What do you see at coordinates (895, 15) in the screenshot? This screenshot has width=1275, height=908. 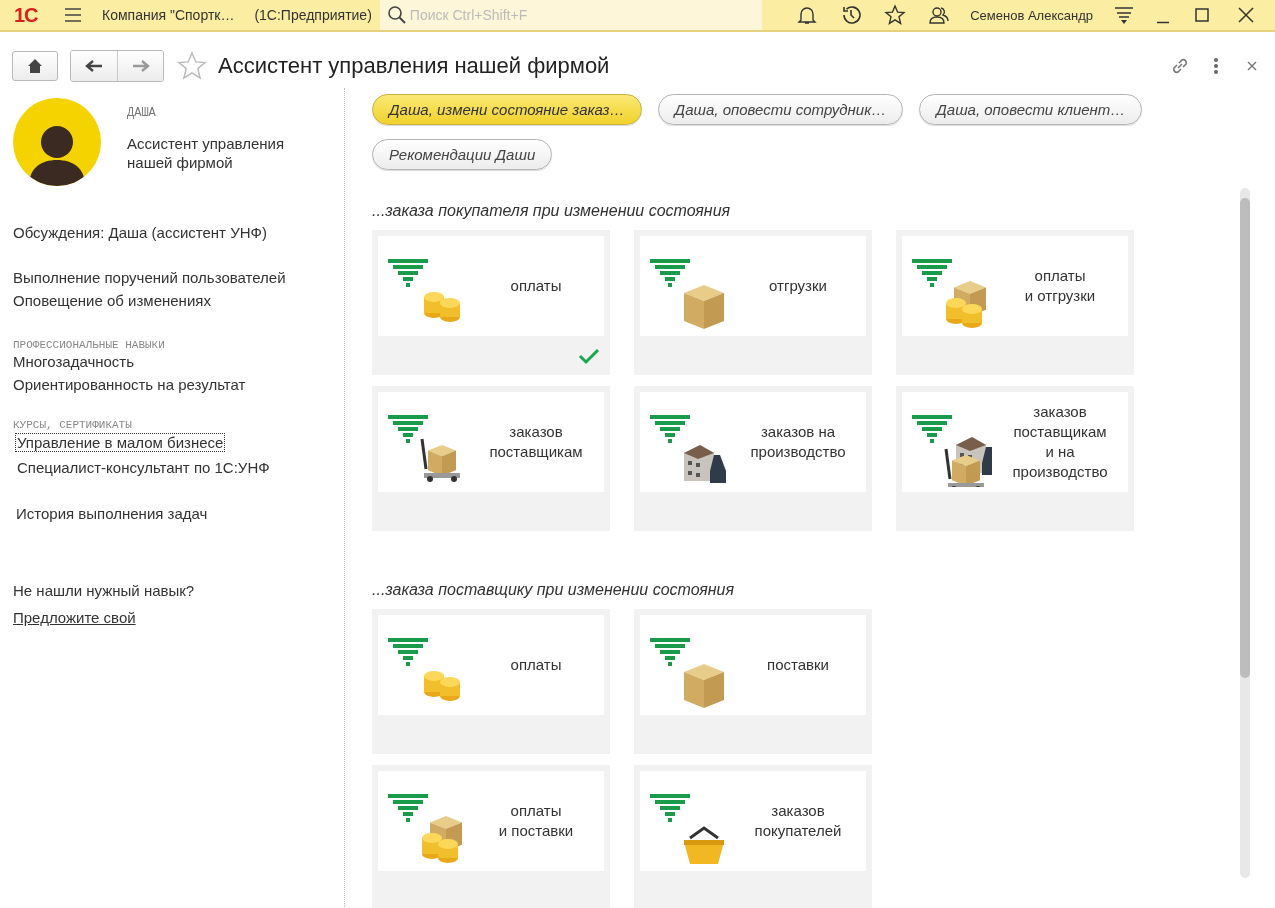 I see `star-icon` at bounding box center [895, 15].